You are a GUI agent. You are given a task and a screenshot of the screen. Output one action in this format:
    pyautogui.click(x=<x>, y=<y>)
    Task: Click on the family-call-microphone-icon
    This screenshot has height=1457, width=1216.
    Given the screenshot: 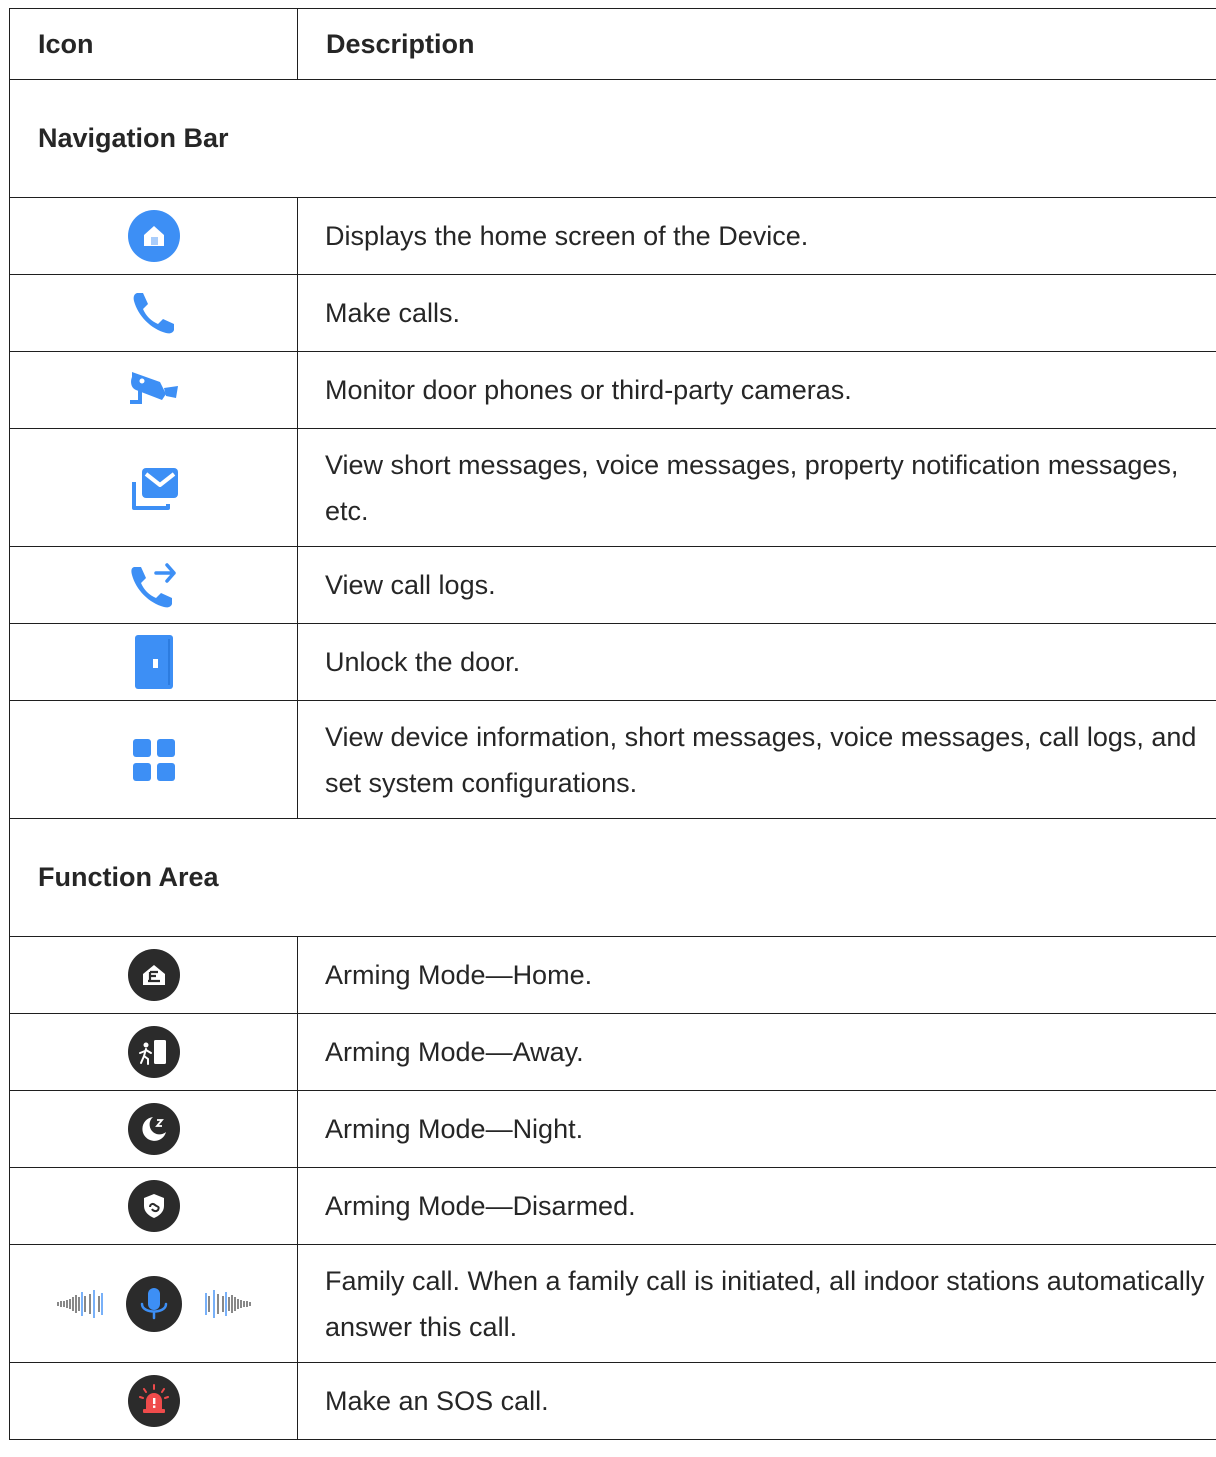 What is the action you would take?
    pyautogui.click(x=154, y=1304)
    